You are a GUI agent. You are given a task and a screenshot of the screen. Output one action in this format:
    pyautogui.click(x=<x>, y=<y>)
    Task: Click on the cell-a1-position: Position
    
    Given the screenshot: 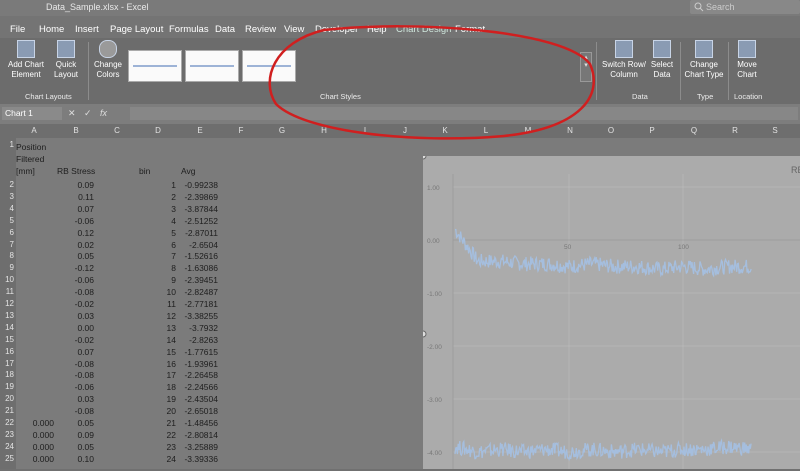 What is the action you would take?
    pyautogui.click(x=31, y=147)
    